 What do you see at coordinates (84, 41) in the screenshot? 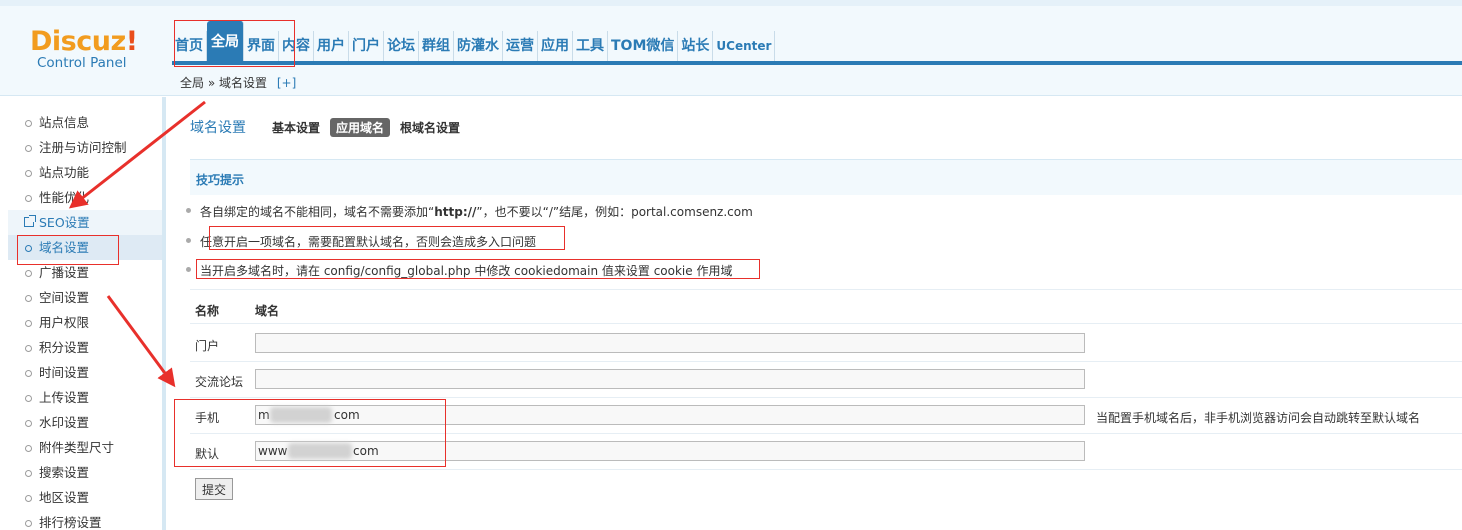
I see `logo-word: Discuz!` at bounding box center [84, 41].